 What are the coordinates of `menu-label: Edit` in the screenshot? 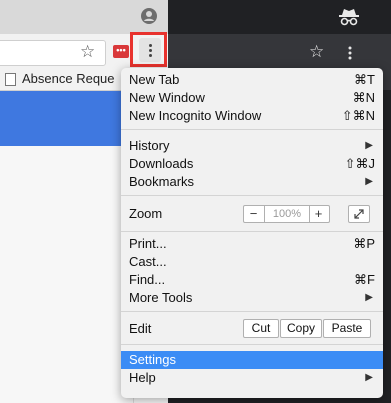 It's located at (140, 328).